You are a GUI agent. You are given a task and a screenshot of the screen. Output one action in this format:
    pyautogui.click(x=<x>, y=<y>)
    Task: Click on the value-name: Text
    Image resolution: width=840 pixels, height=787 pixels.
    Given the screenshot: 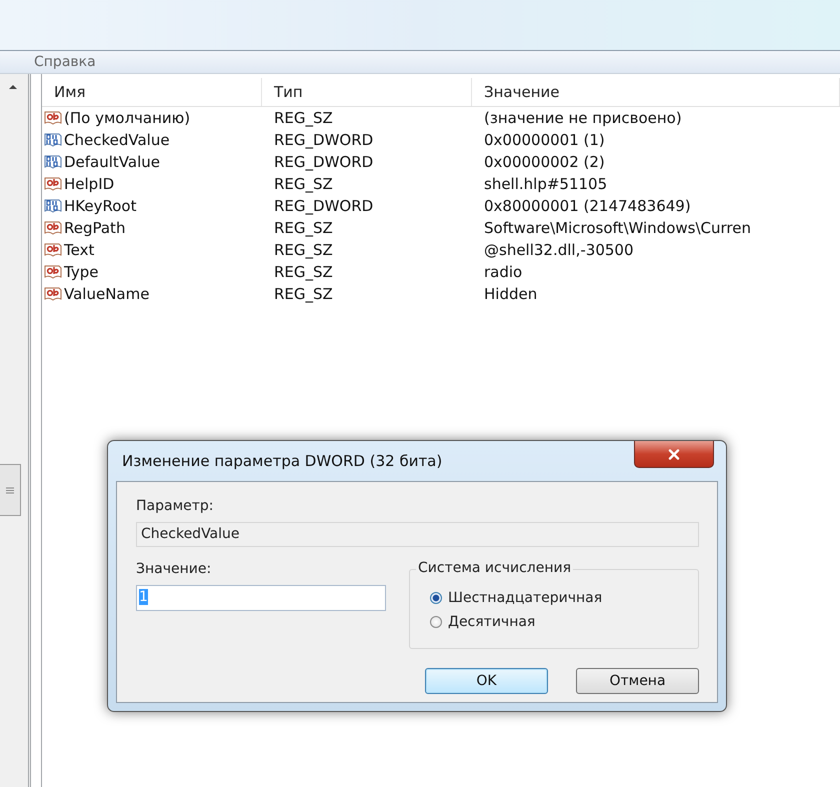 What is the action you would take?
    pyautogui.click(x=79, y=250)
    